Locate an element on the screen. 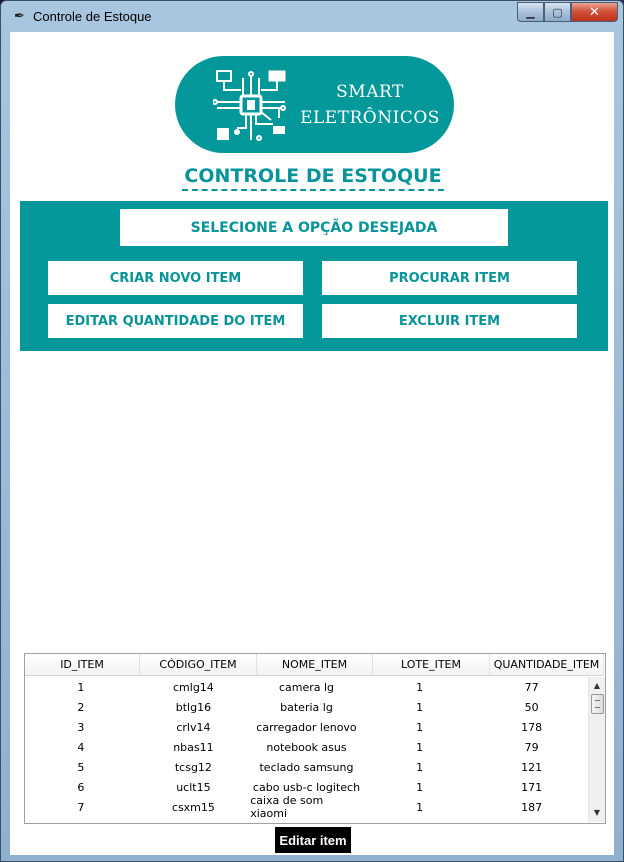  table-row: 1 cmlg14 camera lg 1 77 is located at coordinates (306, 687).